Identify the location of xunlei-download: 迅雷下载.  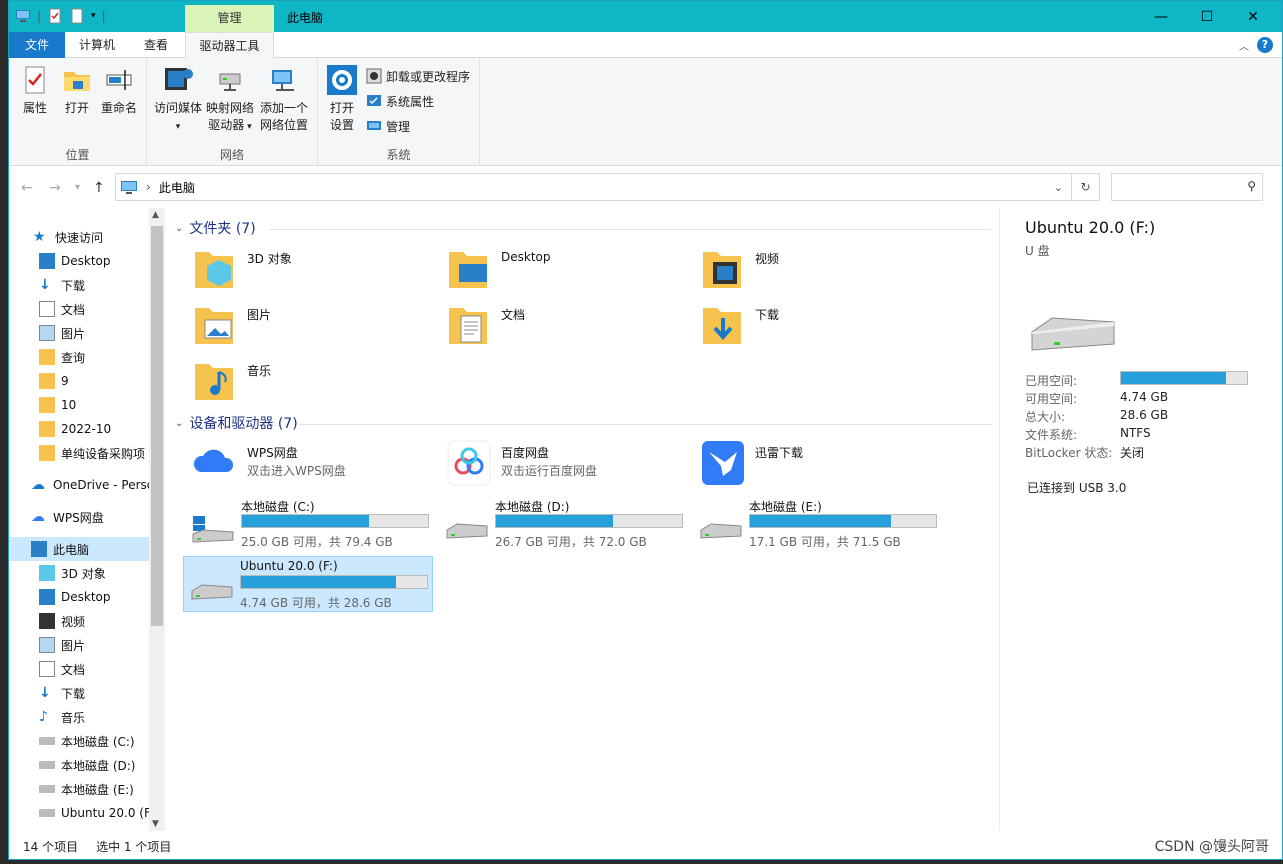
(818, 465).